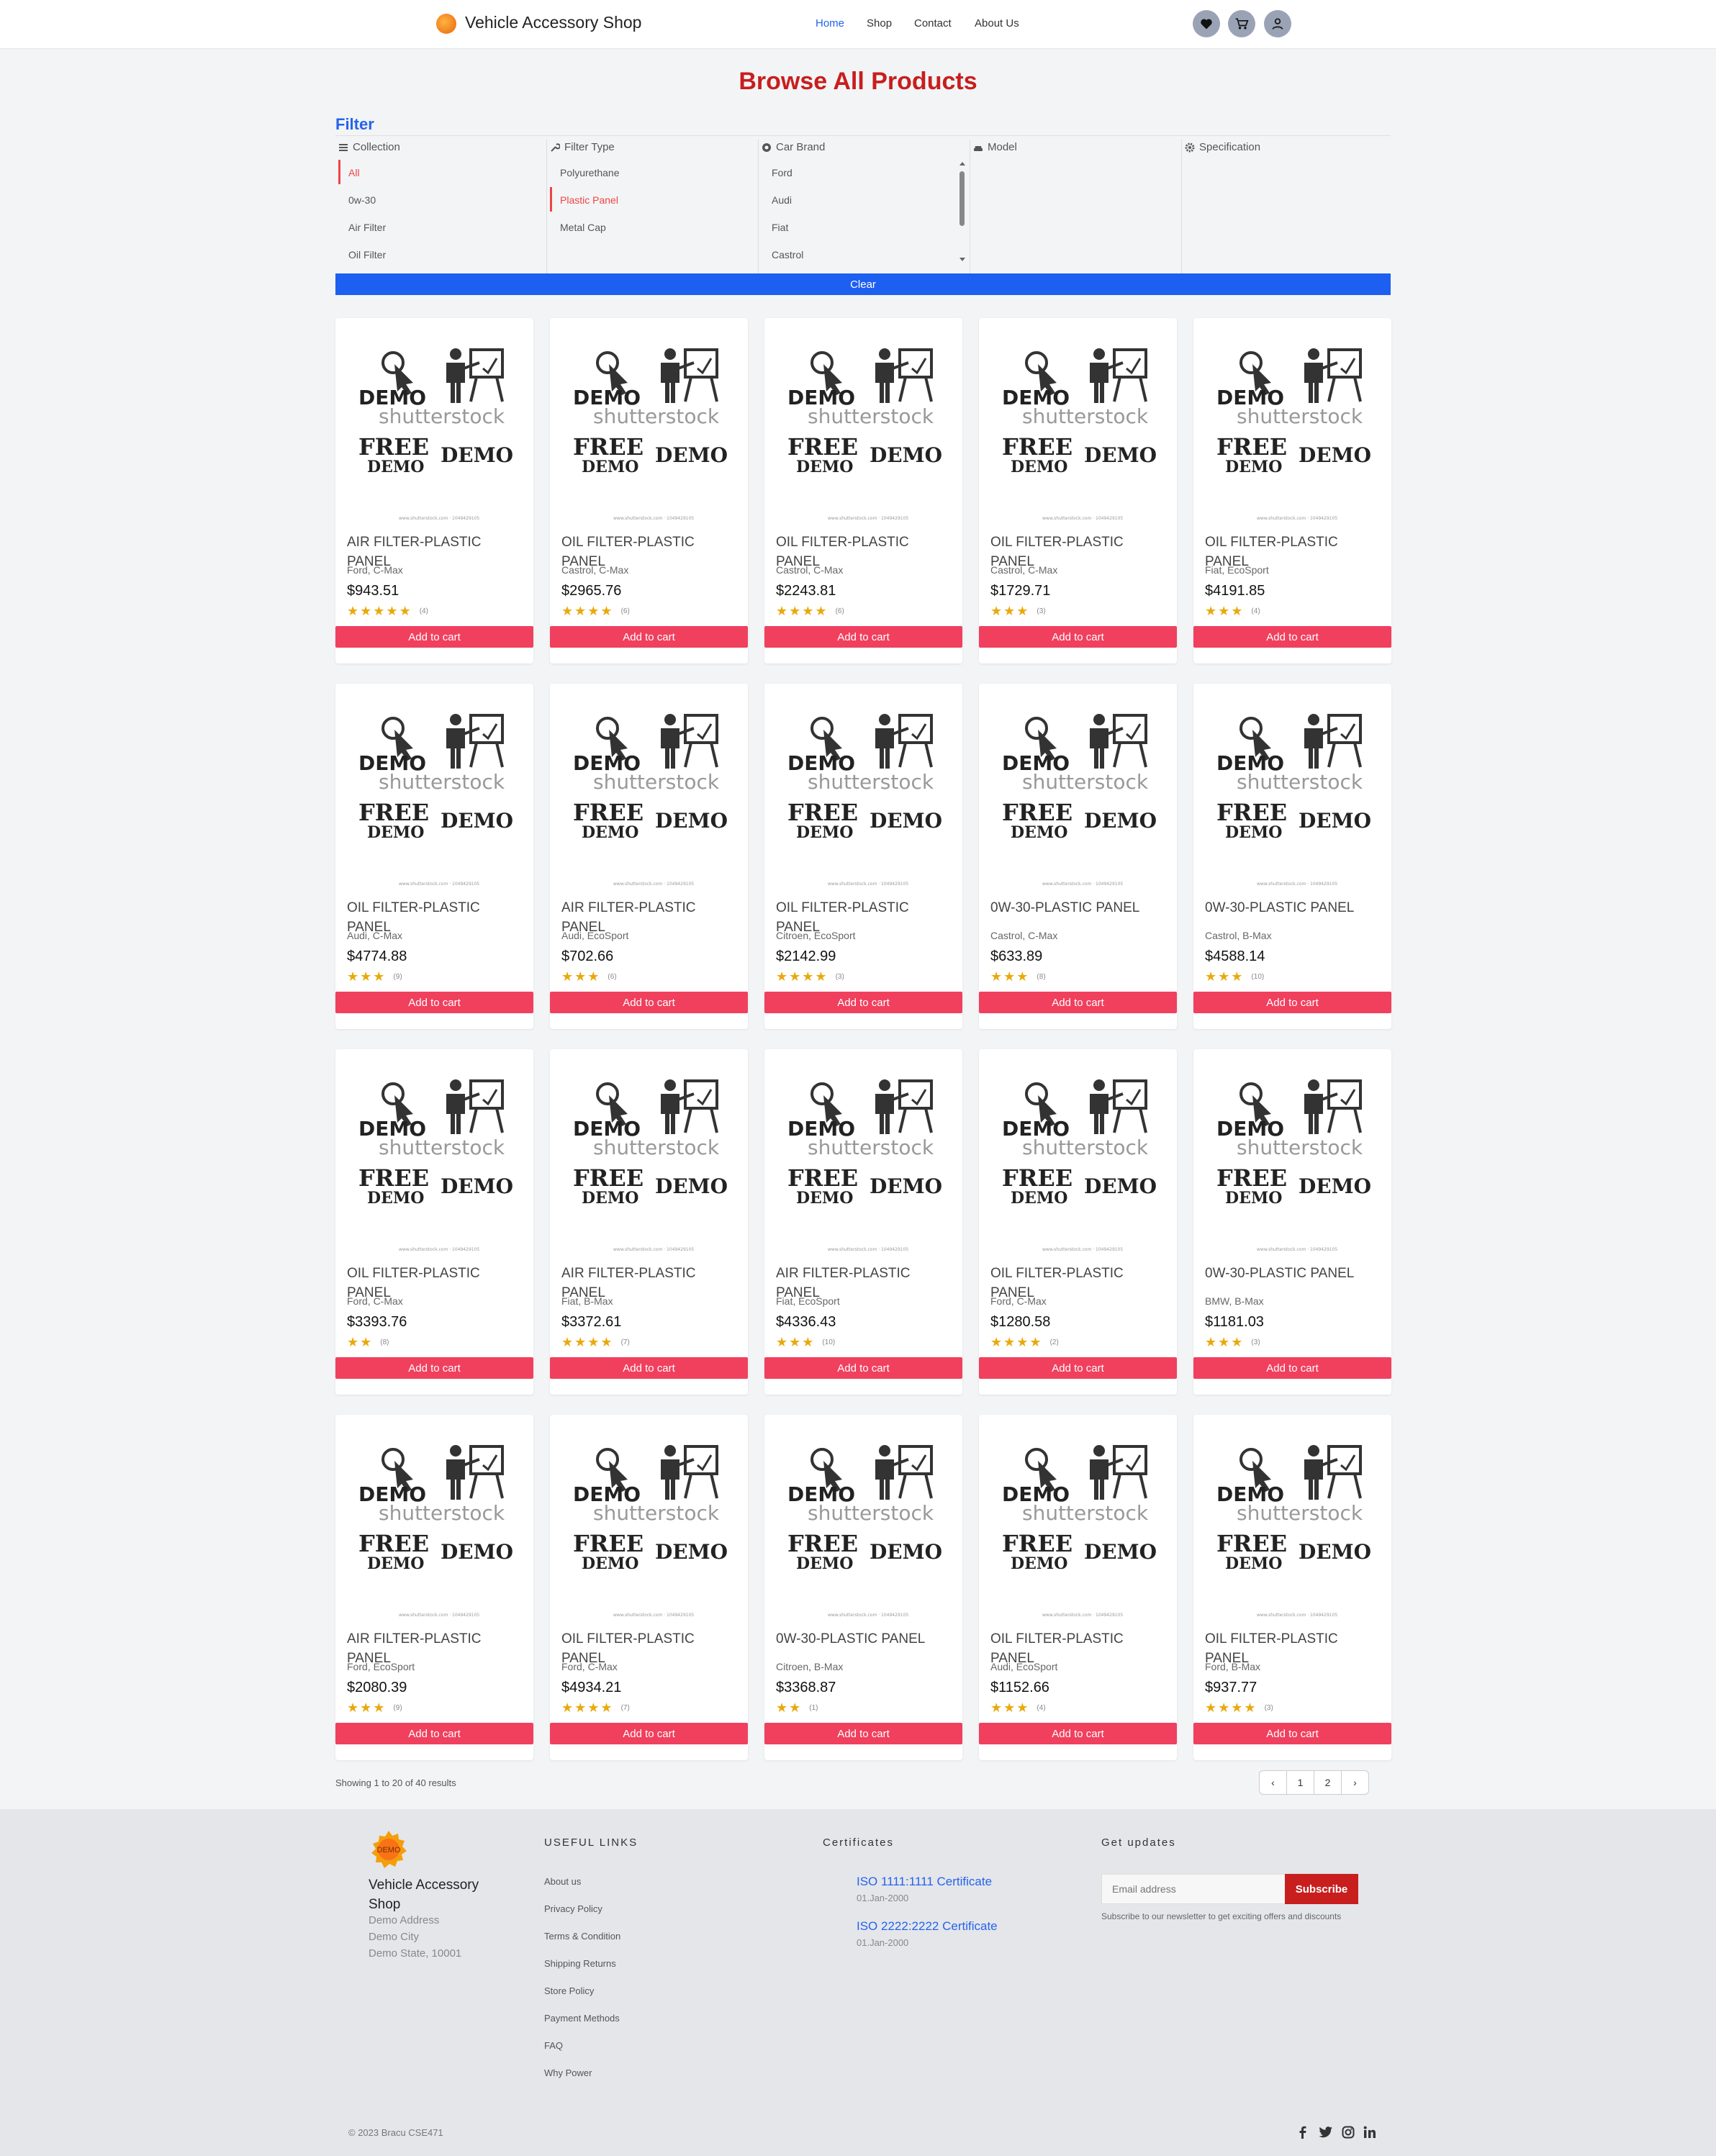  What do you see at coordinates (562, 1881) in the screenshot?
I see `footer-link-about: About us` at bounding box center [562, 1881].